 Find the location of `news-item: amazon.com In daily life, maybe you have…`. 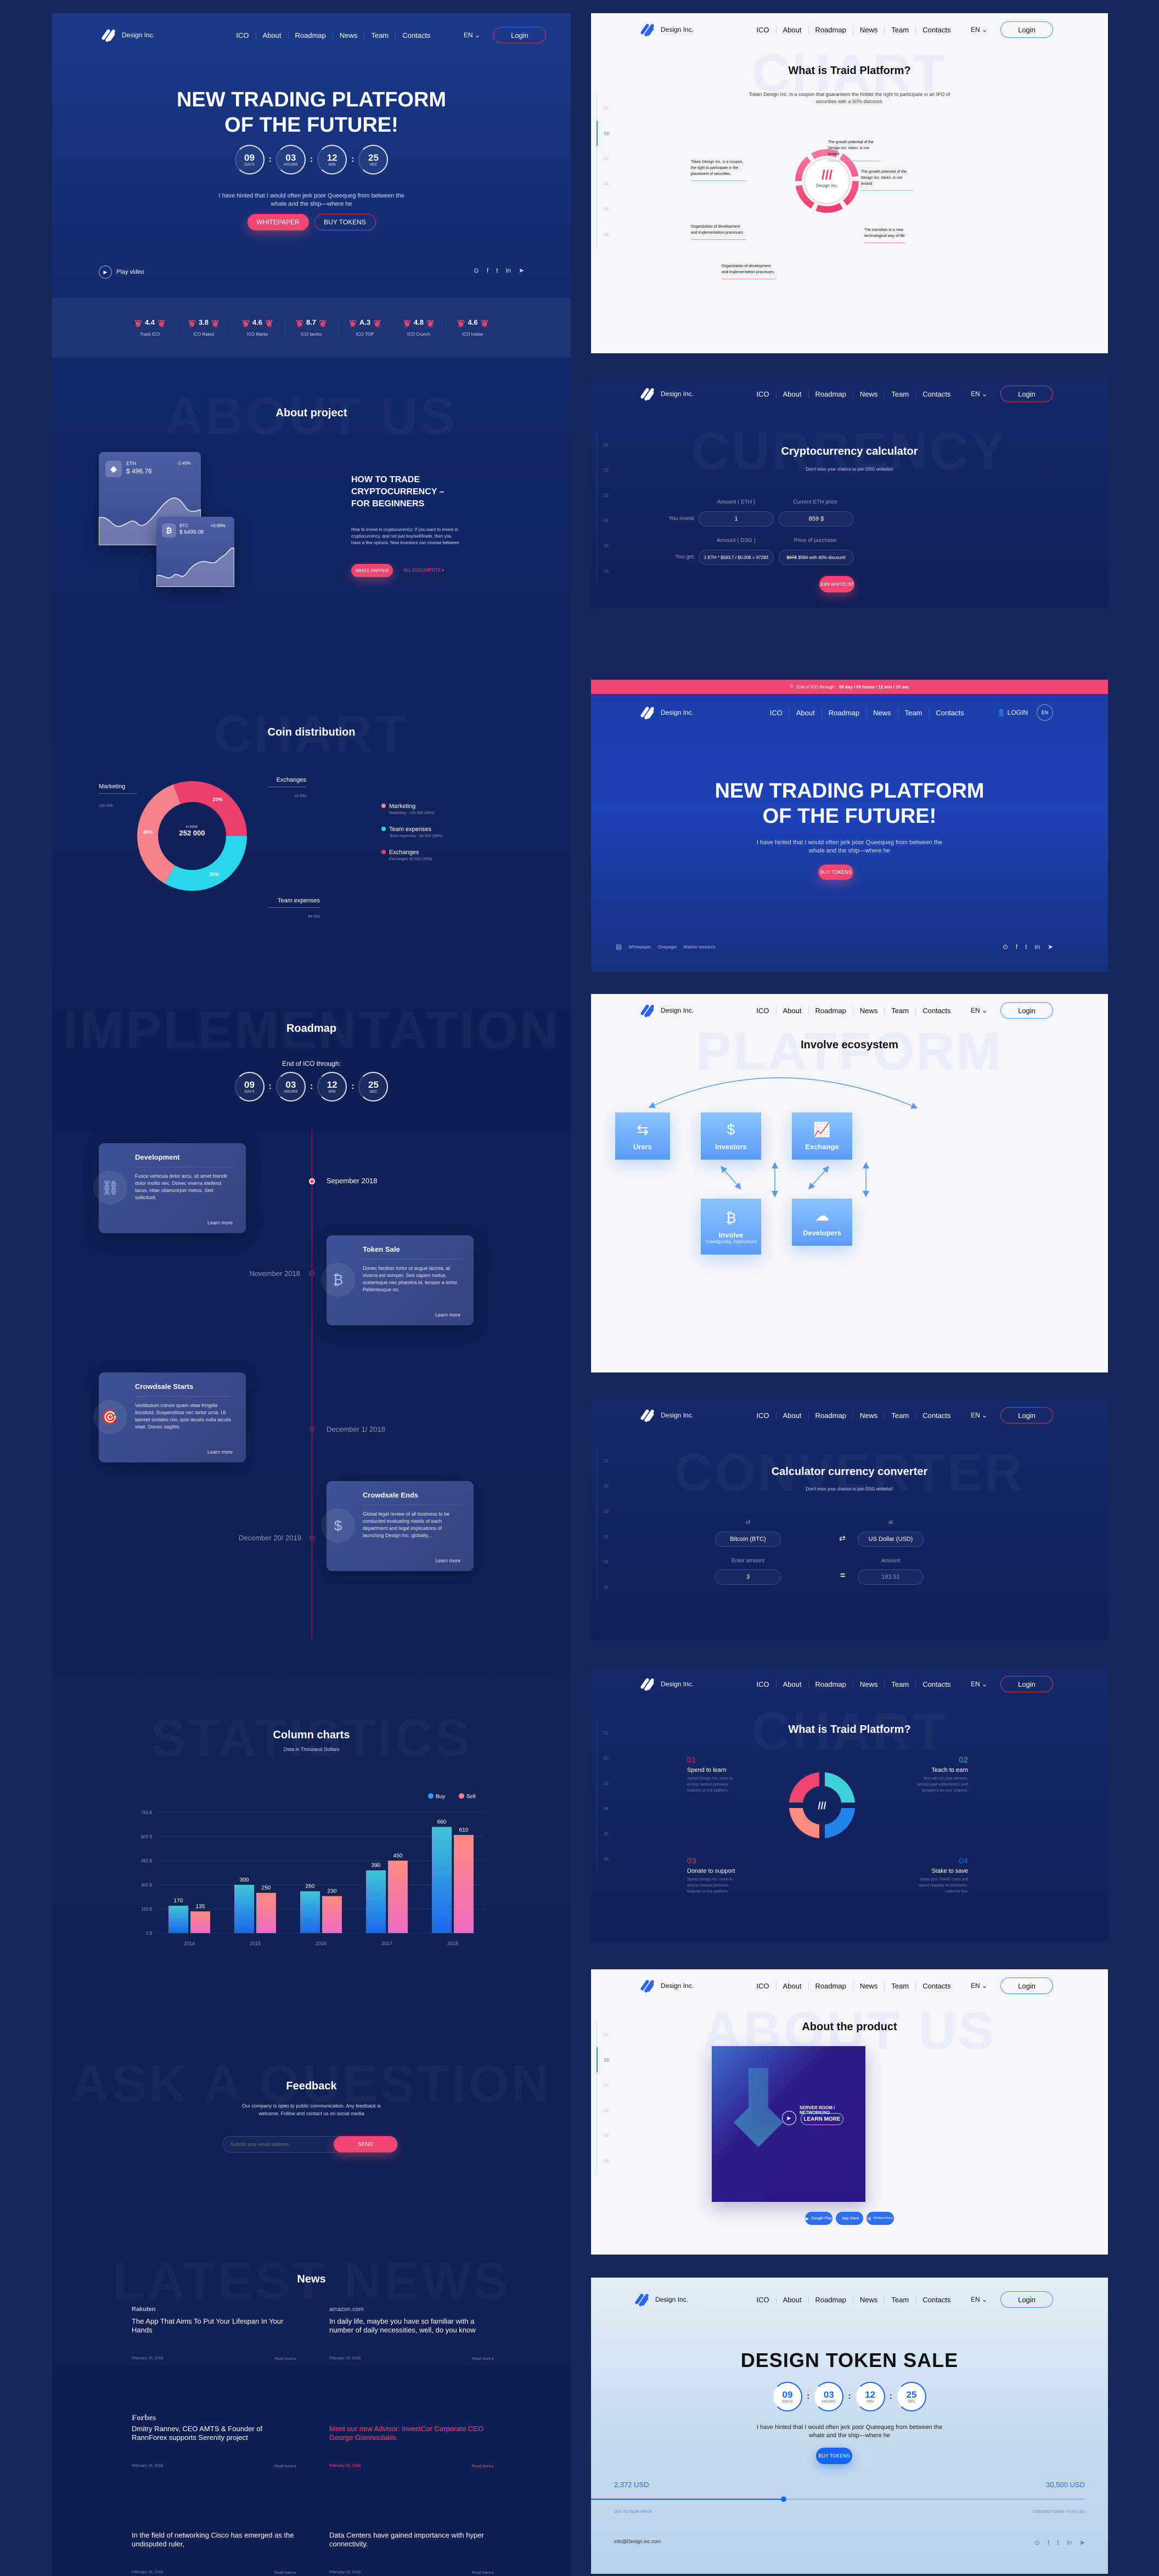

news-item: amazon.com In daily life, maybe you have… is located at coordinates (411, 2333).